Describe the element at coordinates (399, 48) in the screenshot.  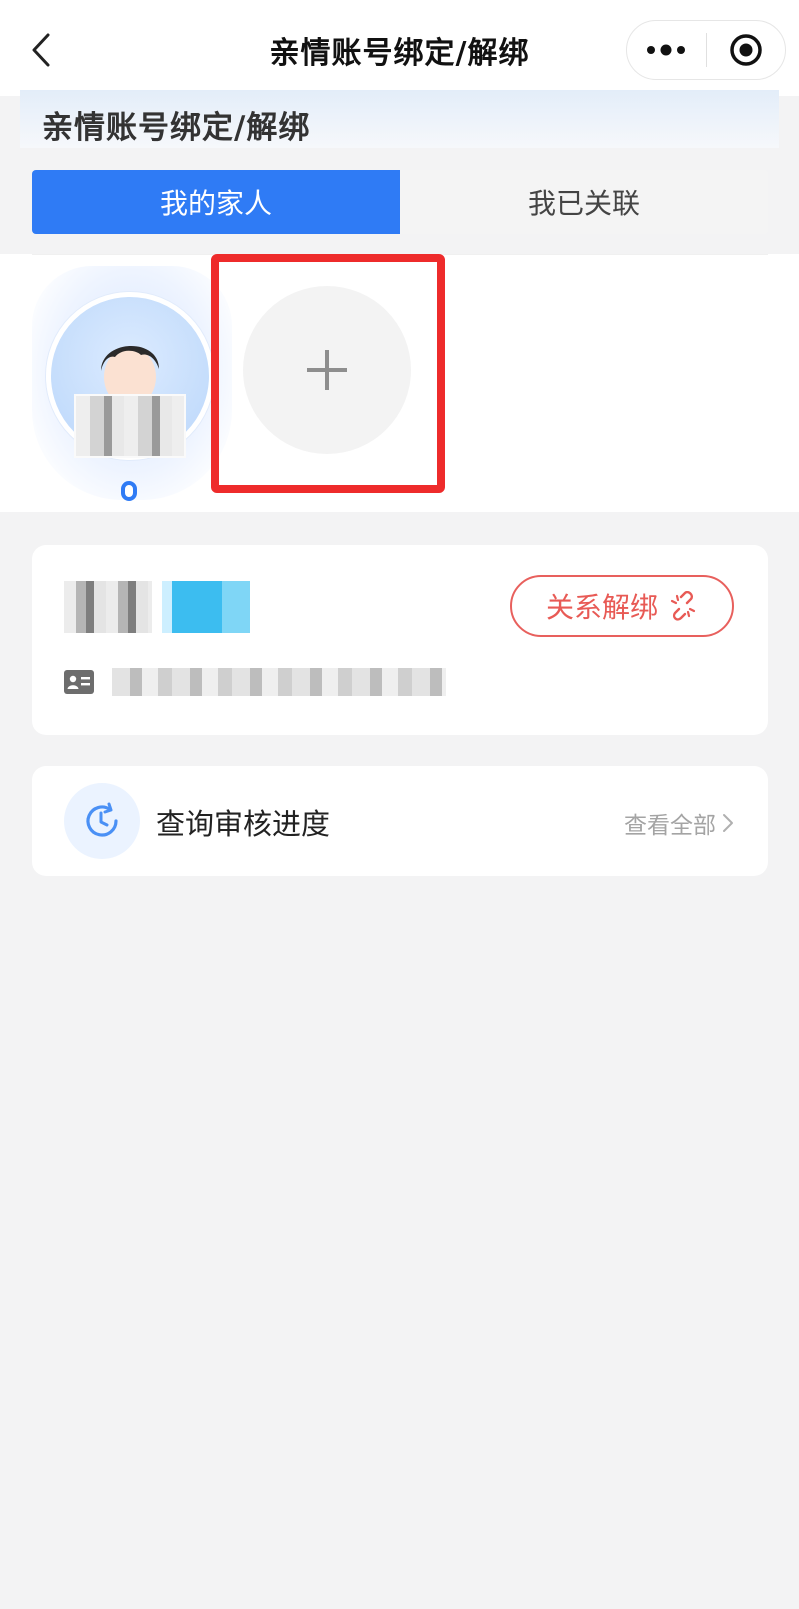
I see `navigation-bar: 亲情账号绑定/解绑` at that location.